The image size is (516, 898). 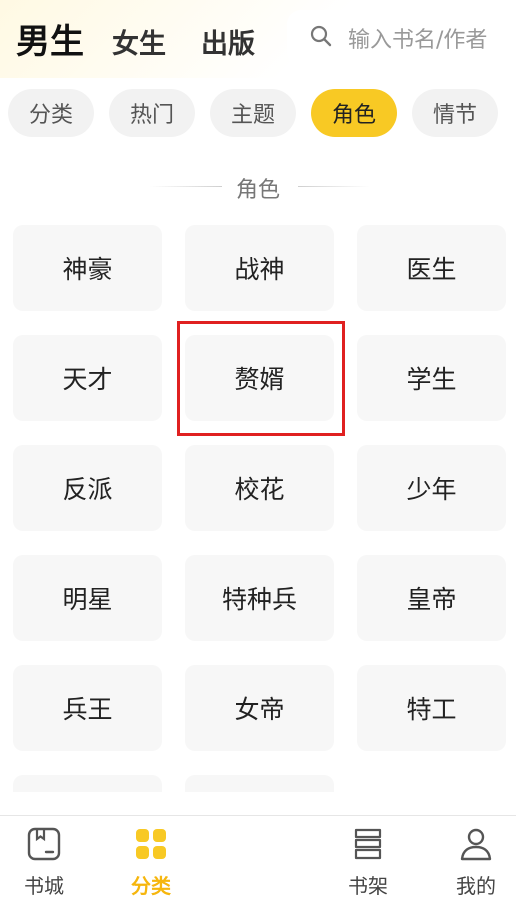 What do you see at coordinates (431, 708) in the screenshot?
I see `role-item: 特工` at bounding box center [431, 708].